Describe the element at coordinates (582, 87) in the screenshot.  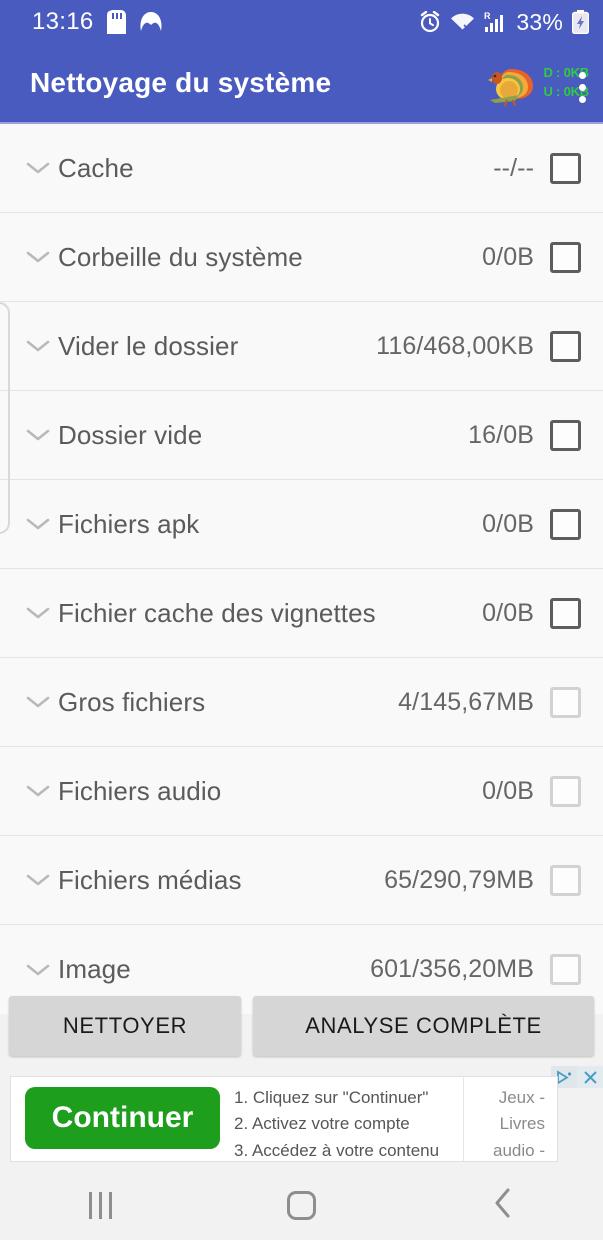
I see `overflow-menu-icon` at that location.